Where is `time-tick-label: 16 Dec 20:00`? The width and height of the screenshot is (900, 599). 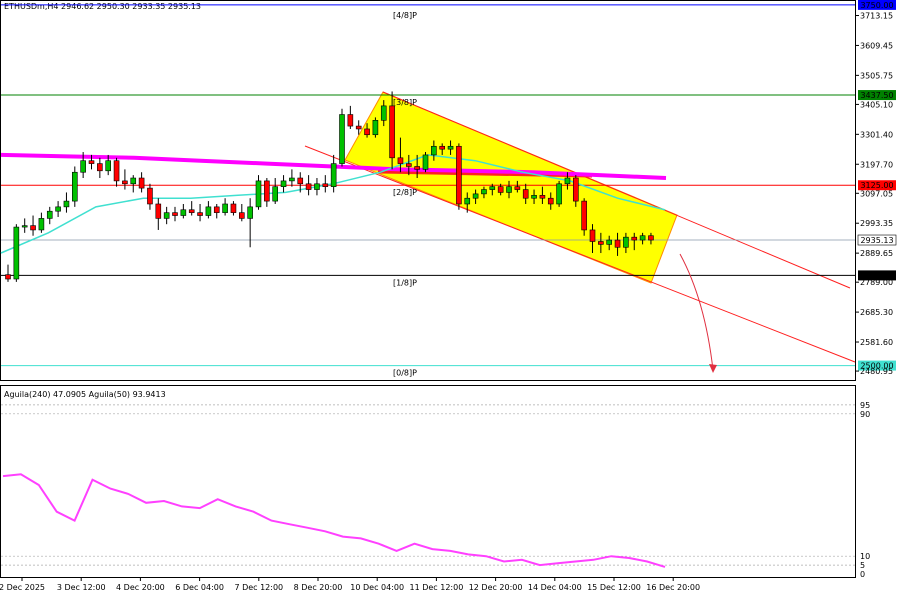 time-tick-label: 16 Dec 20:00 is located at coordinates (673, 587).